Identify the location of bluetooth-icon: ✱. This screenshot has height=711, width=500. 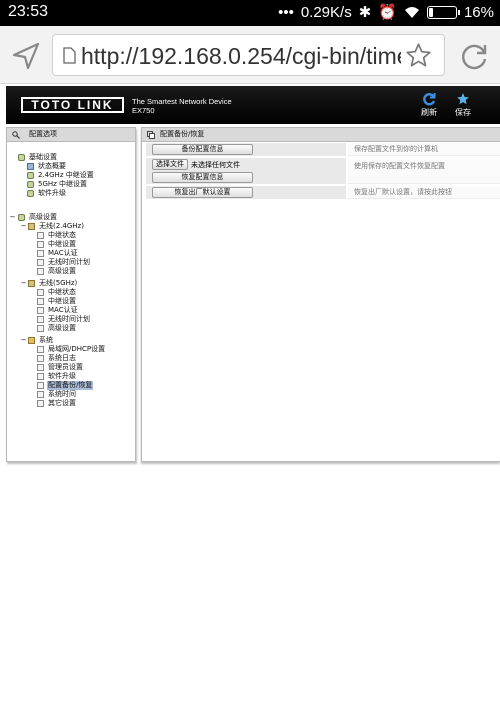
(365, 12).